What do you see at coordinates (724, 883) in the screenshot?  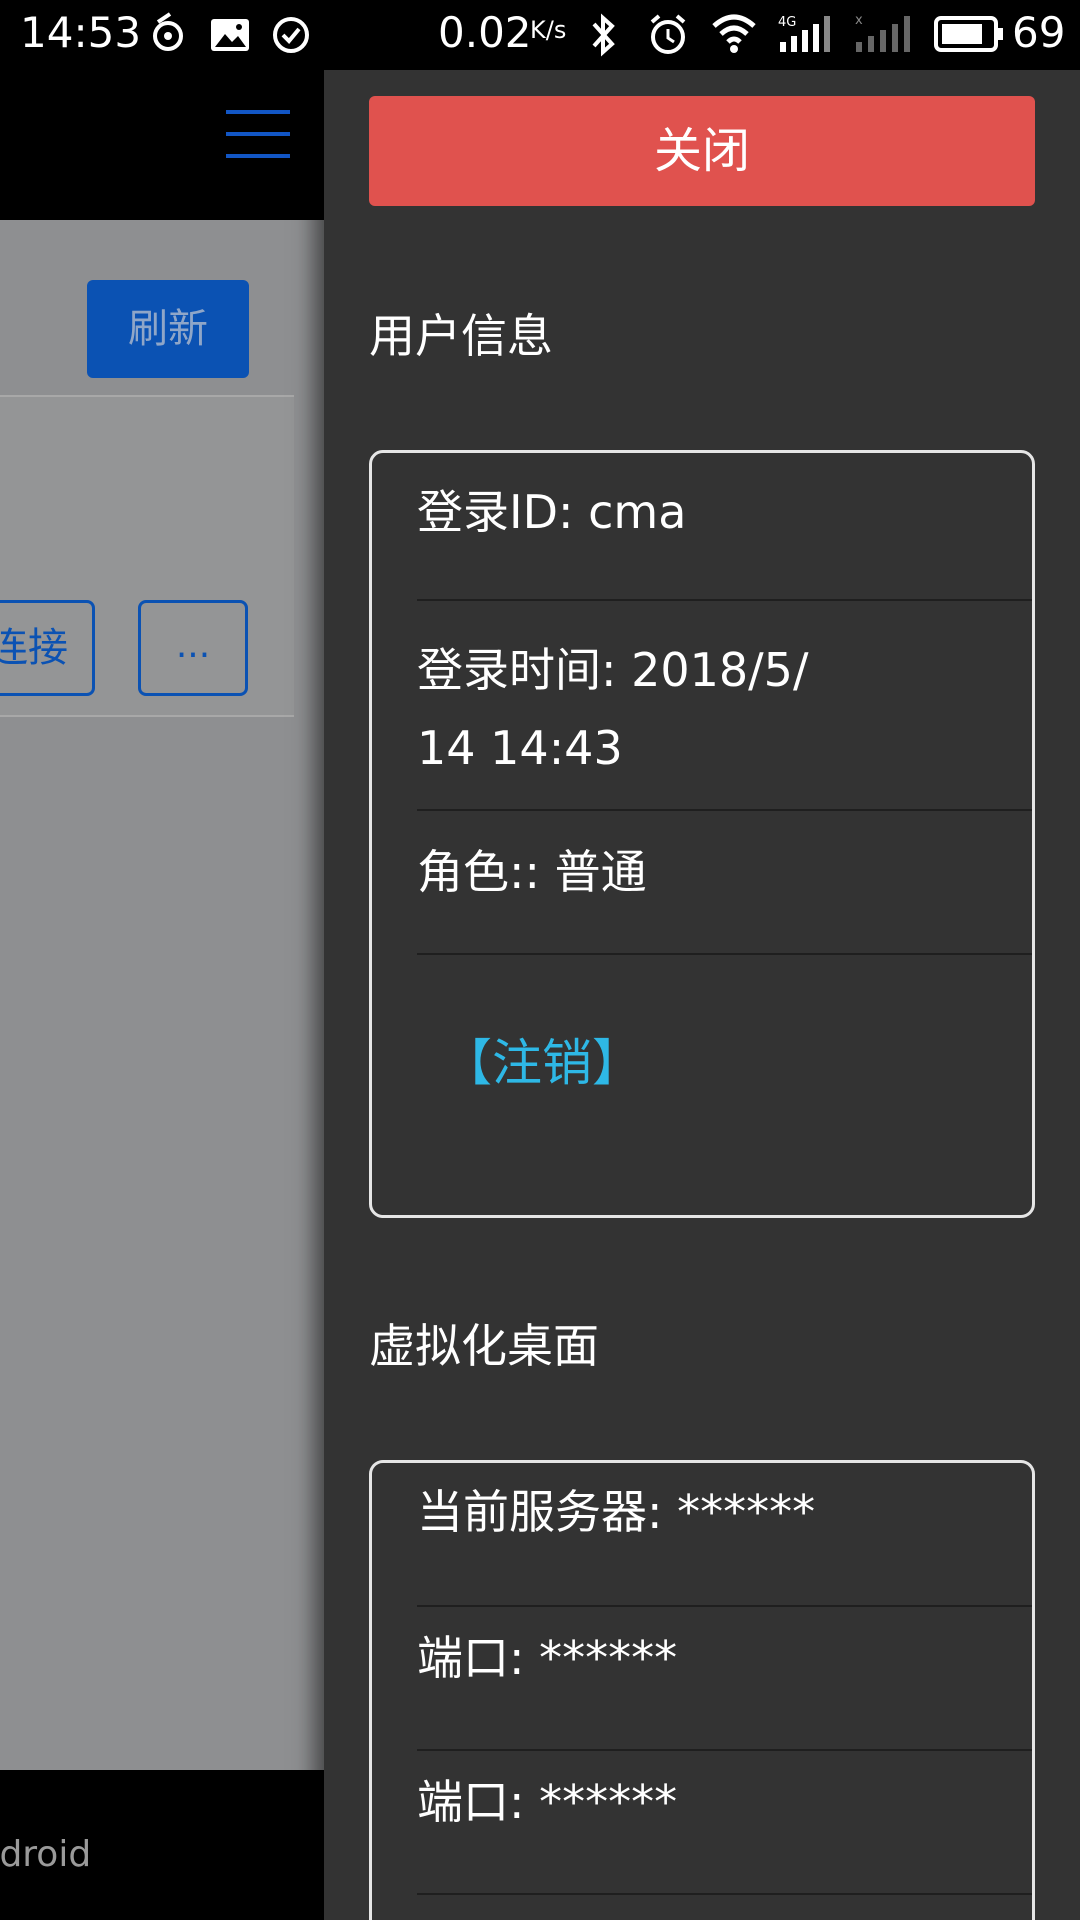 I see `role: 角色:: 普通` at bounding box center [724, 883].